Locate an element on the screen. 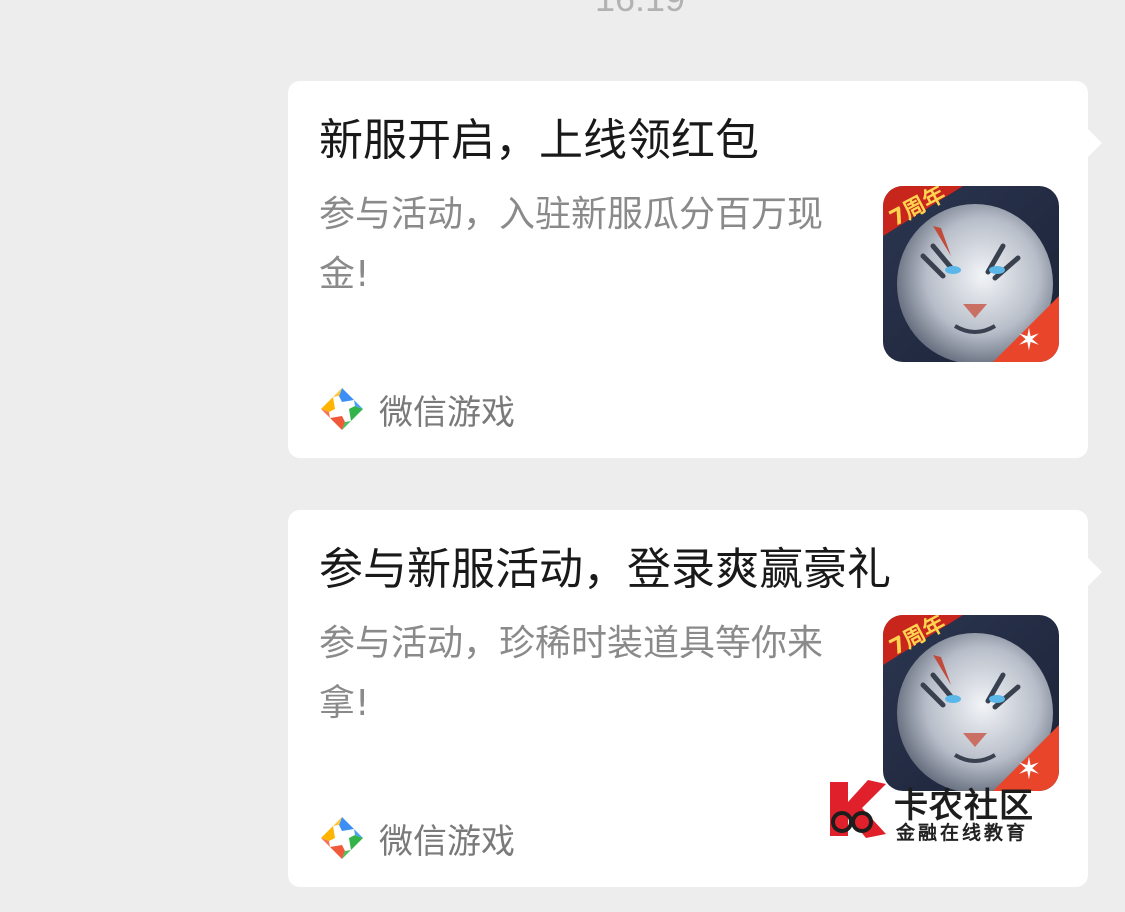  message-timestamp: 16:19 is located at coordinates (562, 10).